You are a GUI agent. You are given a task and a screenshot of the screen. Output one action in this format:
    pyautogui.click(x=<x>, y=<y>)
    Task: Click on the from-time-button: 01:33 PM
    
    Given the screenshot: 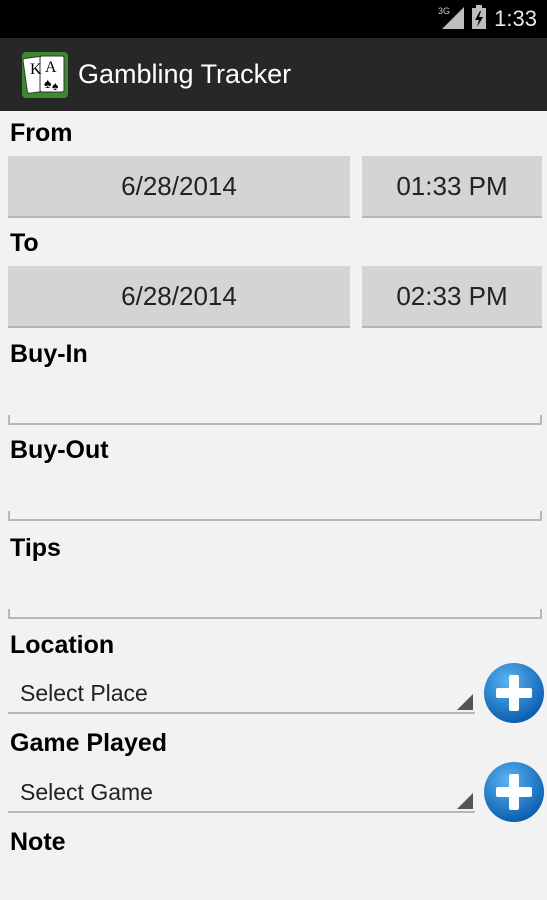 What is the action you would take?
    pyautogui.click(x=452, y=187)
    